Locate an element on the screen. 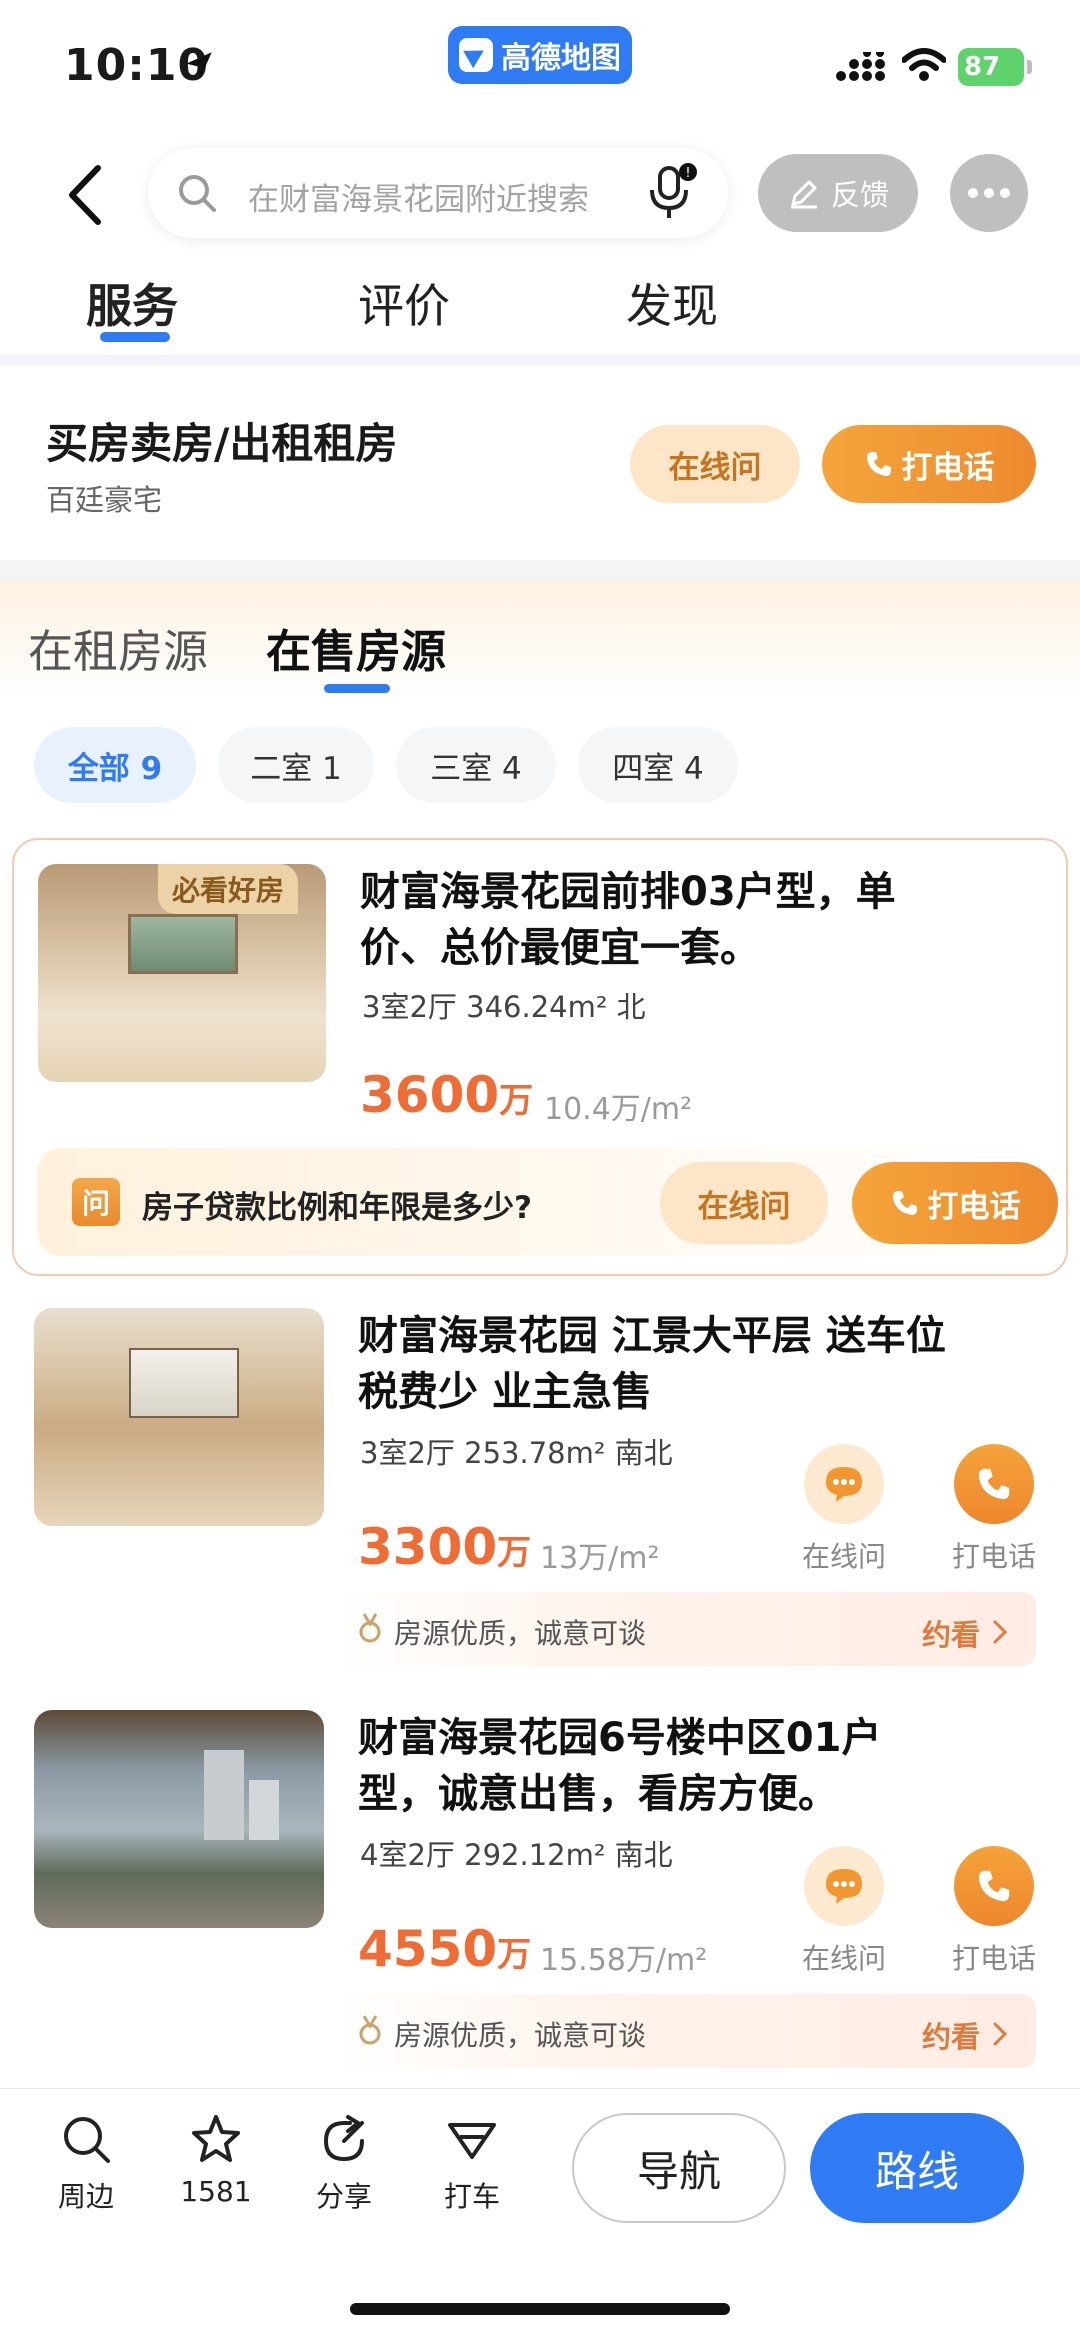 This screenshot has height=2337, width=1080. house-price: 3300万 is located at coordinates (445, 1547).